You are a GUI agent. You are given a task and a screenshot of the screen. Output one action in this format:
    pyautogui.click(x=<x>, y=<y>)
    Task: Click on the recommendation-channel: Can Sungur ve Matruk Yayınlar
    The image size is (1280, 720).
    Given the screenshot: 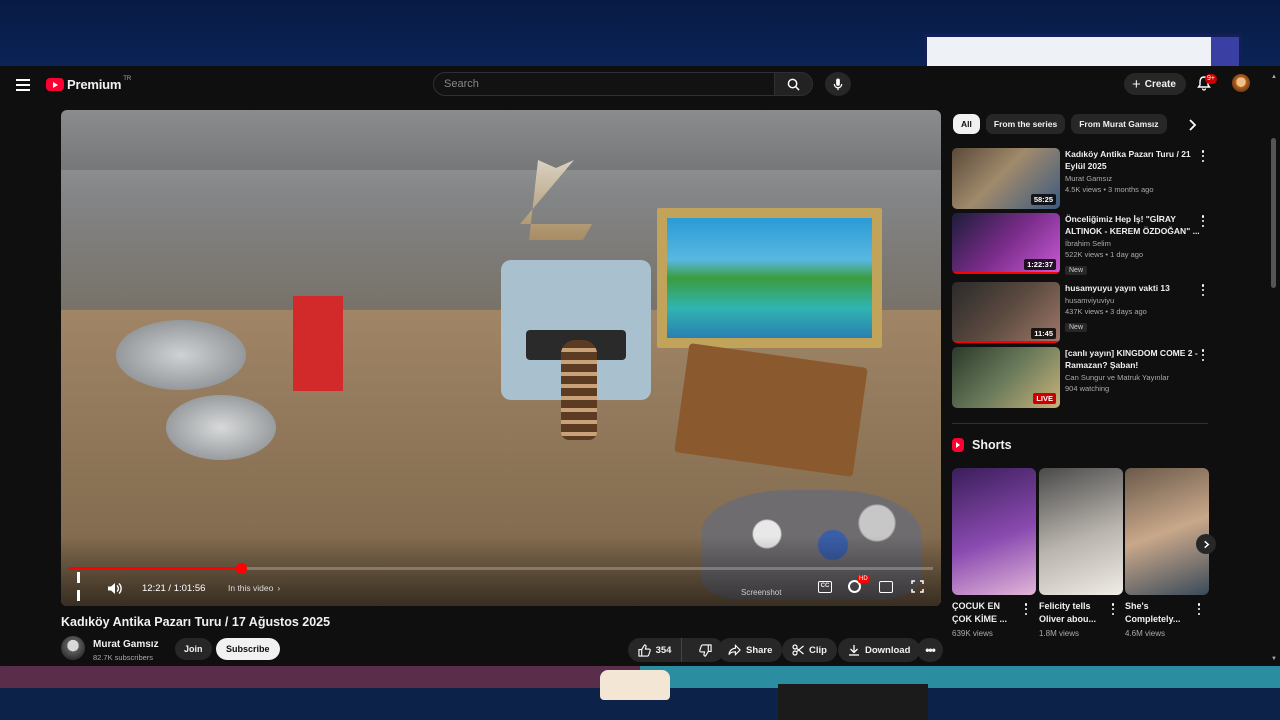 What is the action you would take?
    pyautogui.click(x=1132, y=377)
    